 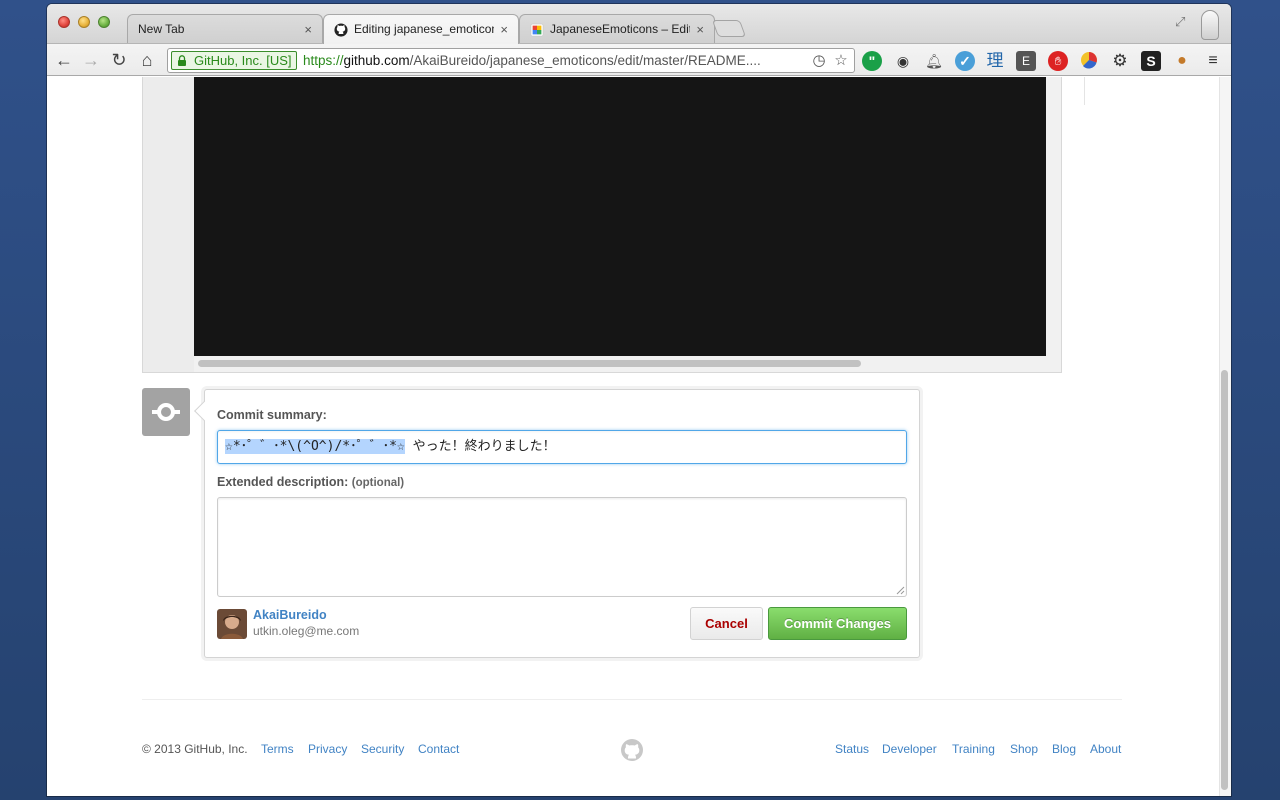 I want to click on hangouts-icon: ", so click(x=872, y=61).